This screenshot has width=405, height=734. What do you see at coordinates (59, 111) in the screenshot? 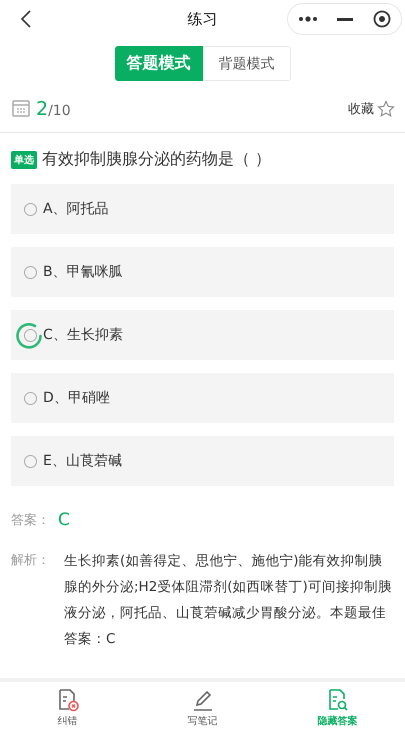
I see `total-questions: /10` at bounding box center [59, 111].